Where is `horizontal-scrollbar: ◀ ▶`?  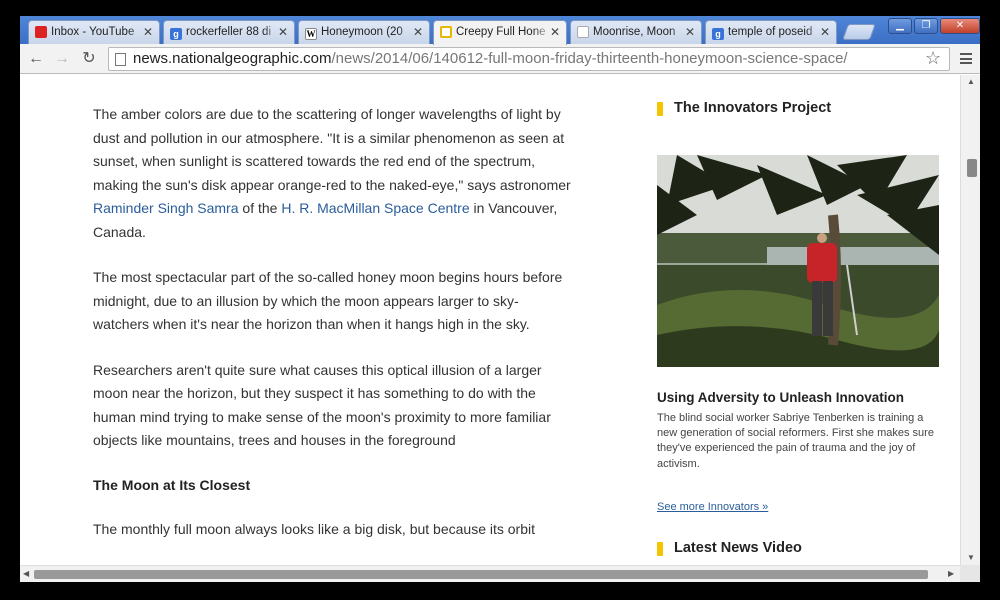
horizontal-scrollbar: ◀ ▶ is located at coordinates (490, 573).